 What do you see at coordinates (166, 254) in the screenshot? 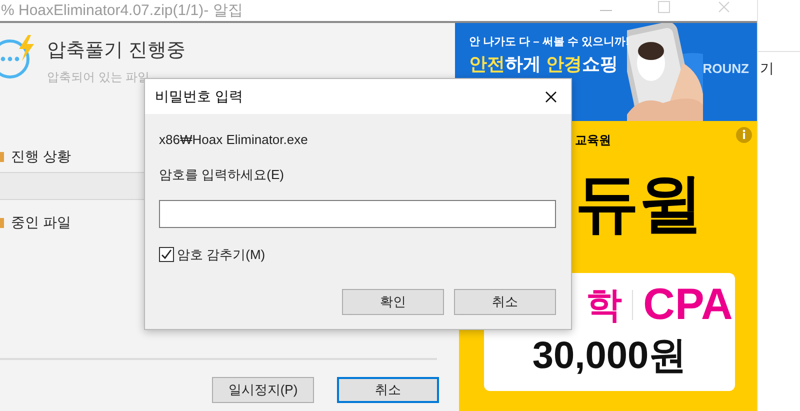
I see `checkbox` at bounding box center [166, 254].